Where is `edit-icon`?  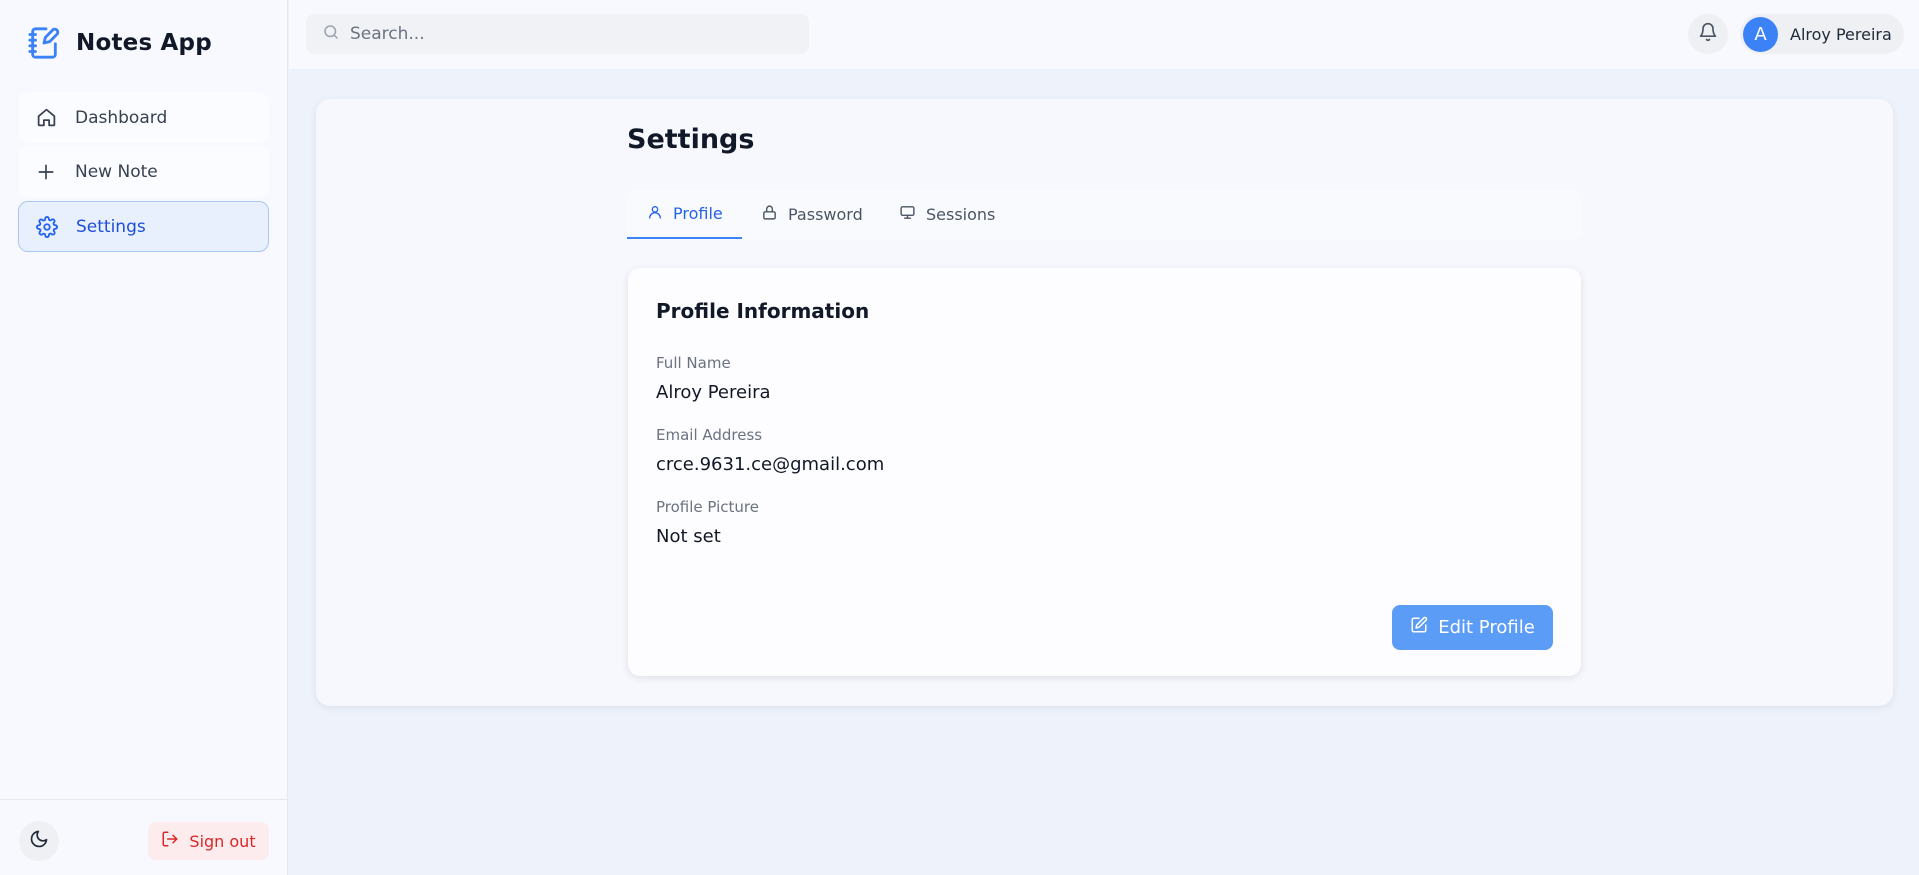
edit-icon is located at coordinates (1419, 627).